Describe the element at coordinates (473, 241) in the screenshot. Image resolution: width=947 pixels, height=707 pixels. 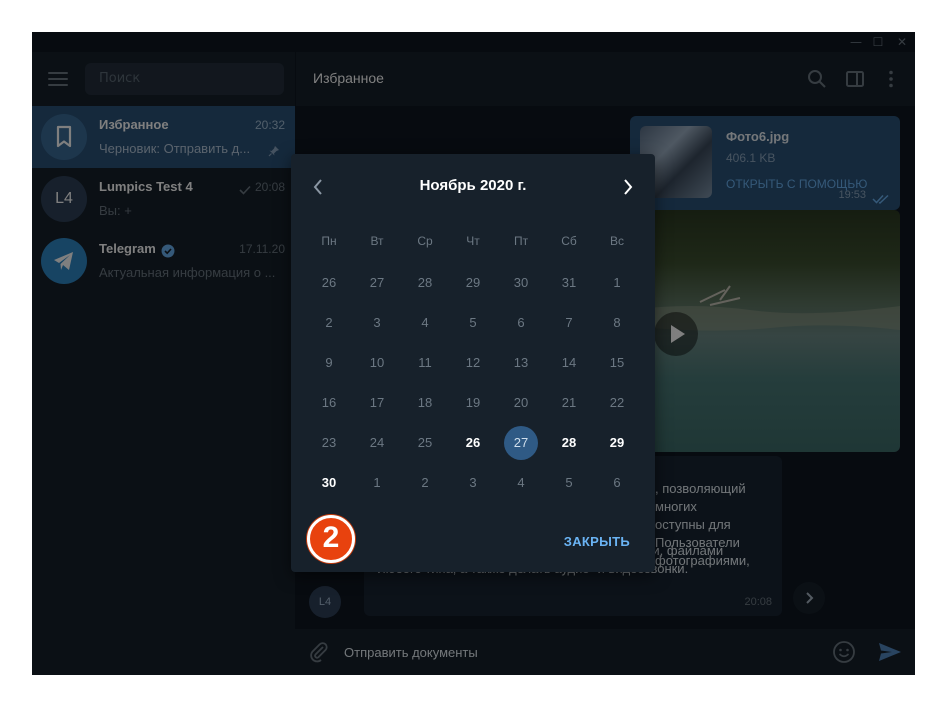
I see `weekday-label: Чт` at that location.